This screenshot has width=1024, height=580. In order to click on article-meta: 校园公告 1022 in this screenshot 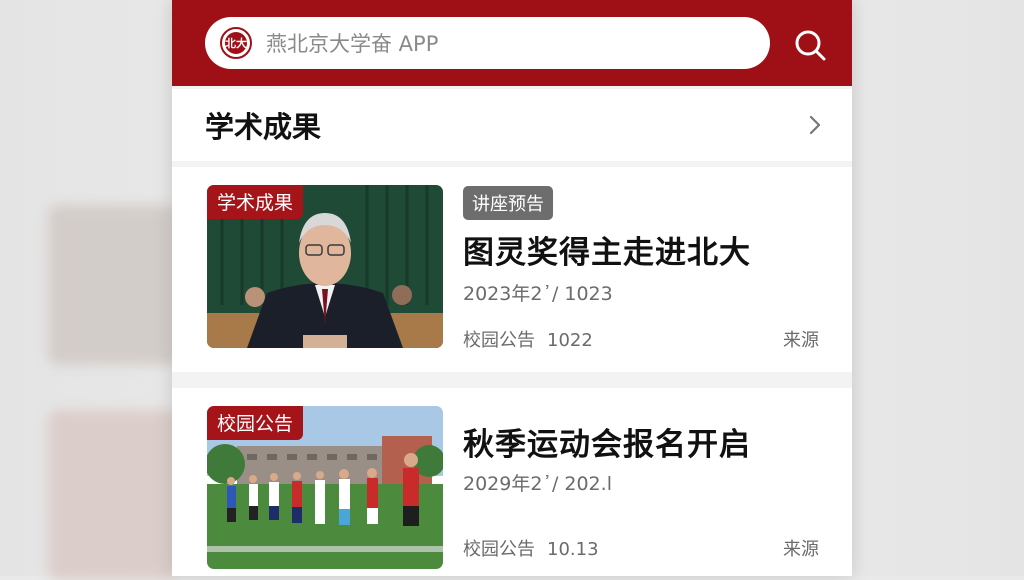, I will do `click(528, 339)`.